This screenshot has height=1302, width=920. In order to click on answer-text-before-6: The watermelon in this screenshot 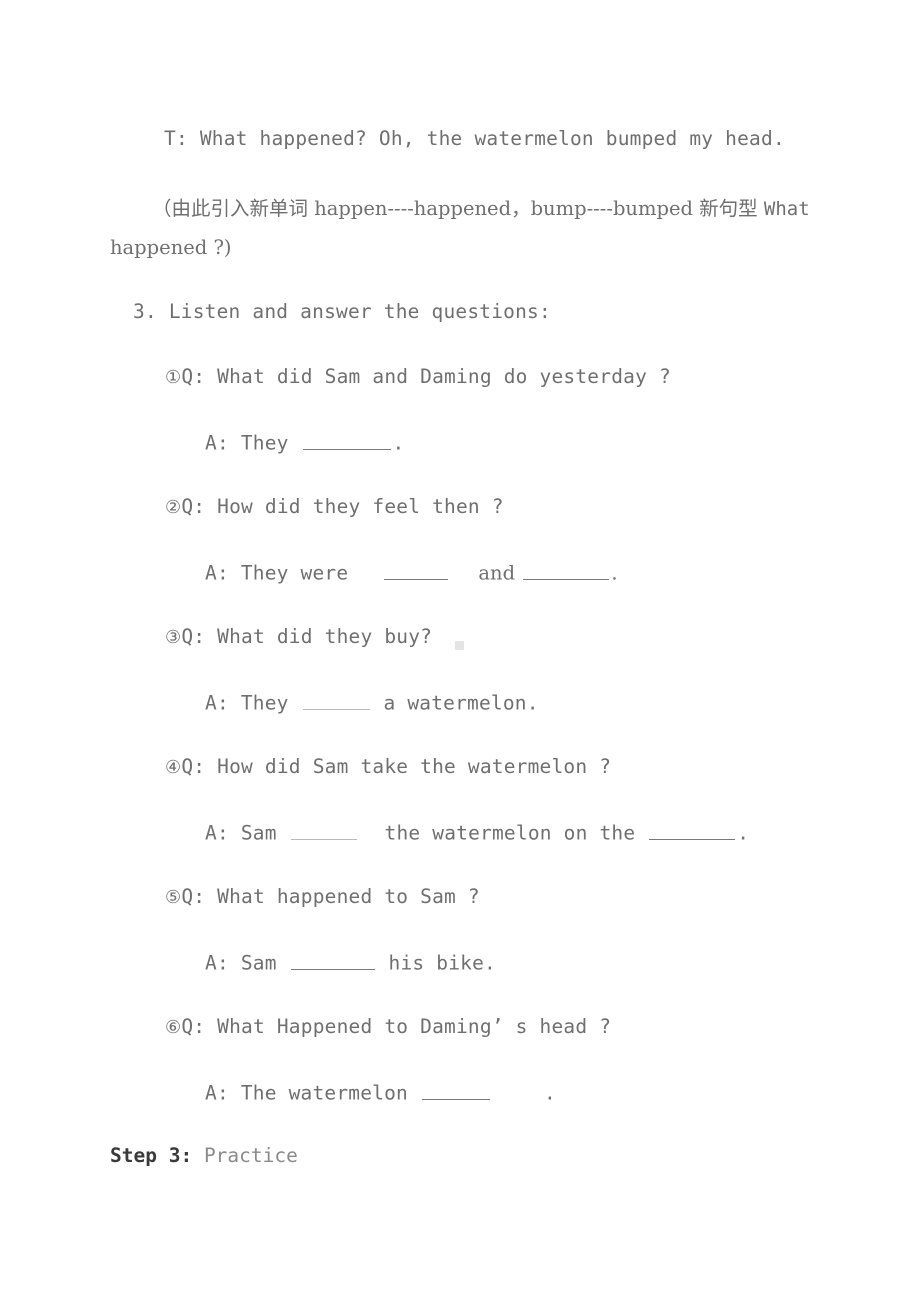, I will do `click(330, 1093)`.